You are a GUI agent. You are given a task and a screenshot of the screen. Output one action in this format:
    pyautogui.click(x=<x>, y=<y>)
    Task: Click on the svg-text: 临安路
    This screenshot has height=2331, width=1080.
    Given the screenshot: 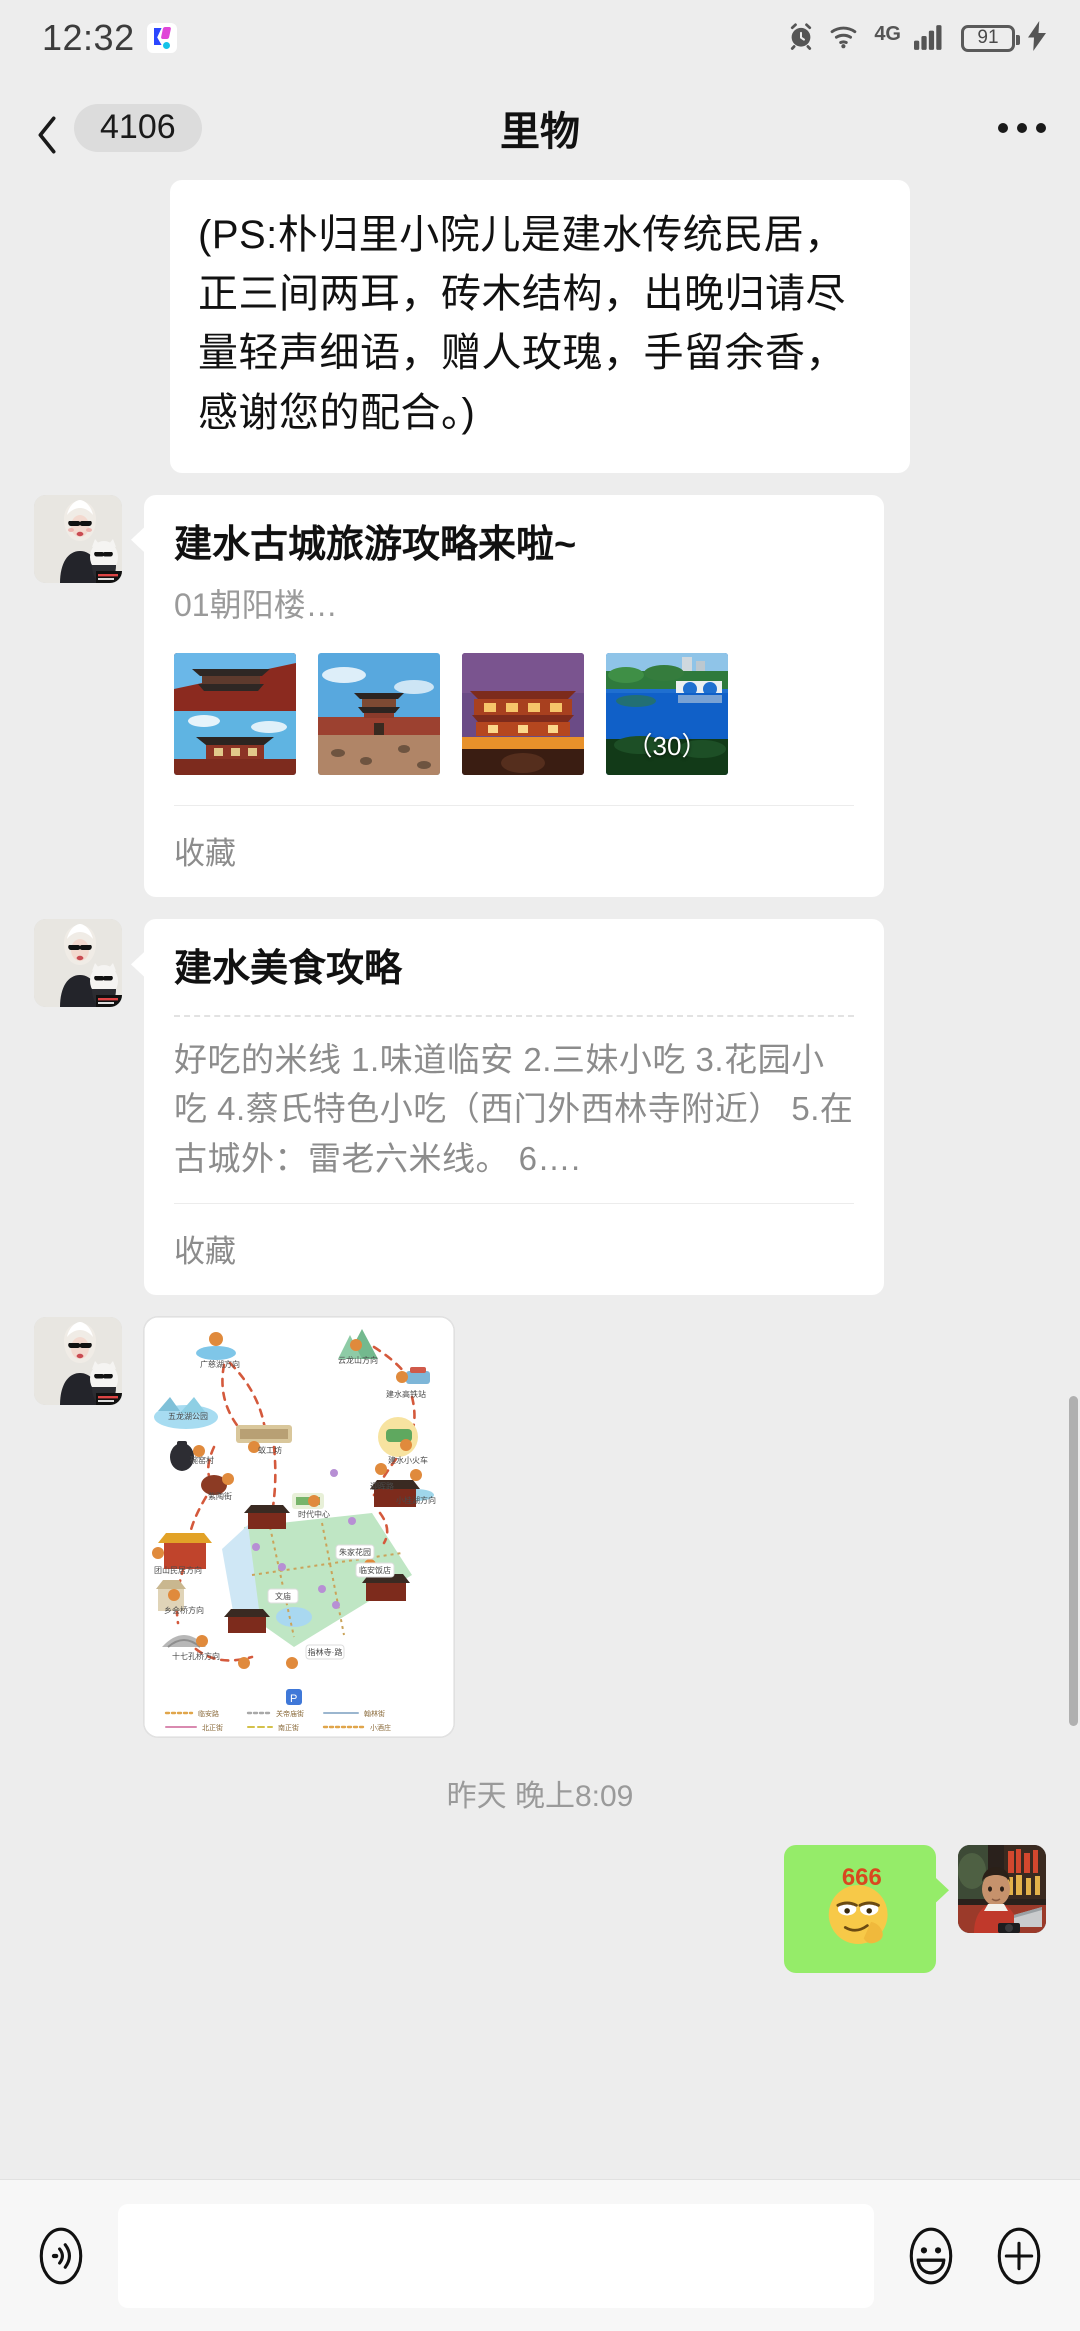 What is the action you would take?
    pyautogui.click(x=208, y=1713)
    